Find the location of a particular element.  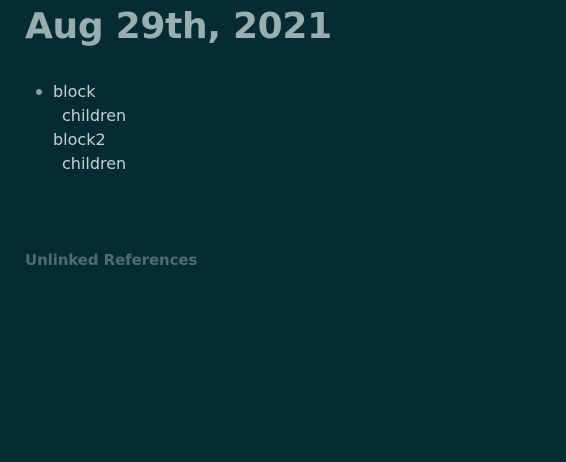

block-item: block is located at coordinates (150, 92).